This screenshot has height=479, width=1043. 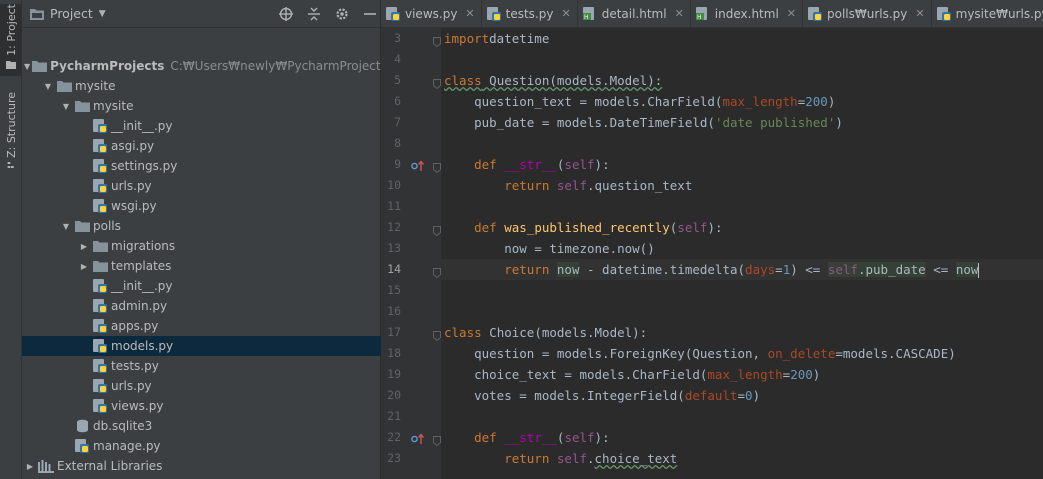 I want to click on editor-tab: tests.py ✕, so click(x=530, y=13).